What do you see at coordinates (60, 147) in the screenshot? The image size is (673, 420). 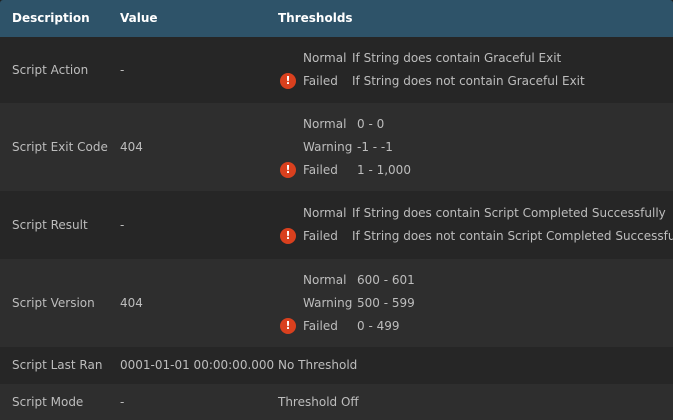 I see `row-description: Script Exit Code` at bounding box center [60, 147].